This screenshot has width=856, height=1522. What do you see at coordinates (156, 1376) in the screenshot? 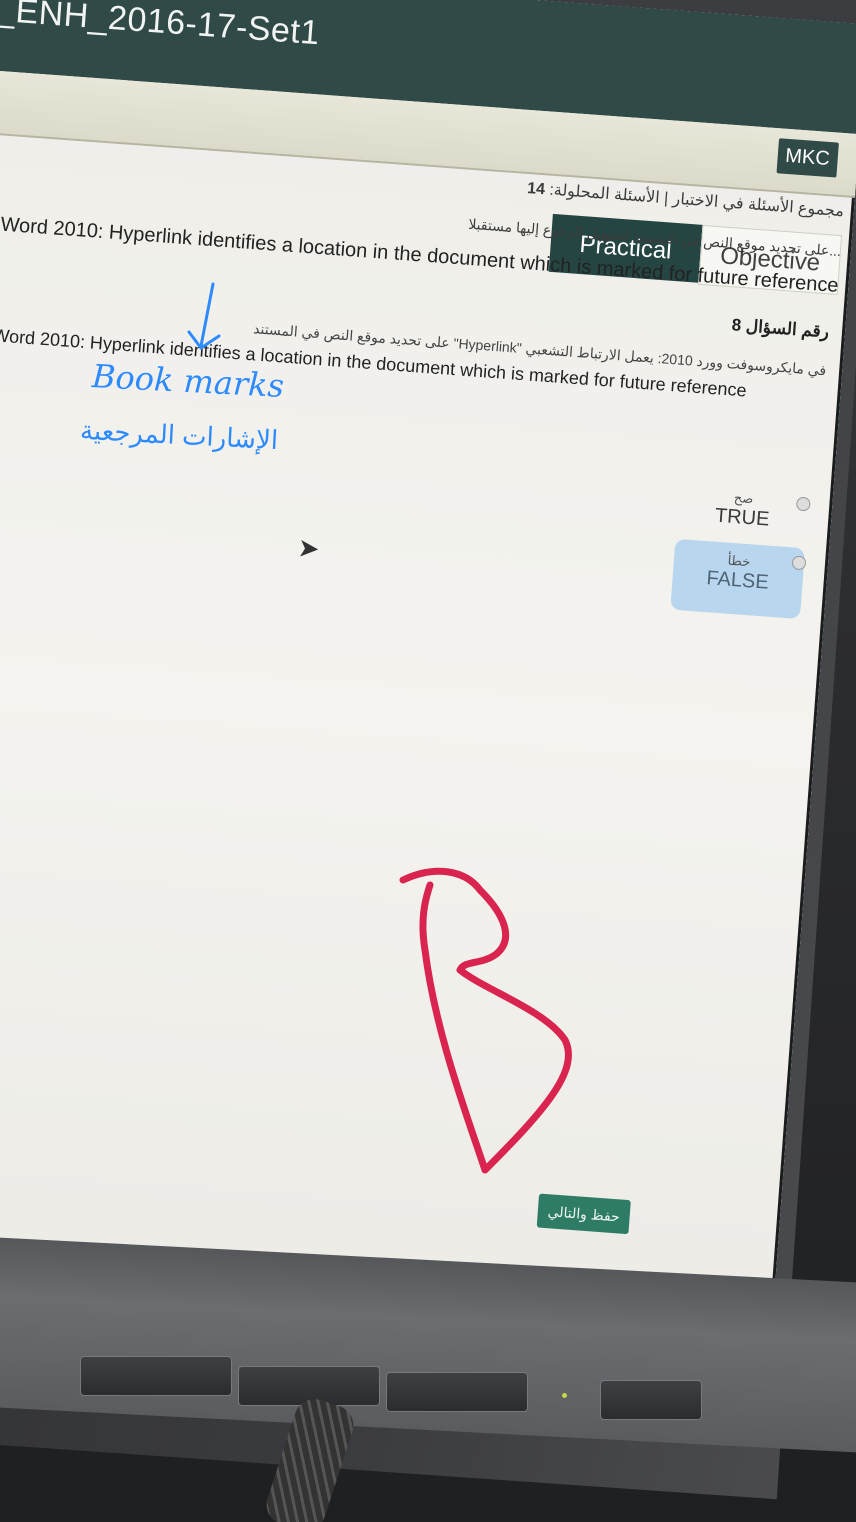
I see `monitor-button-menu` at bounding box center [156, 1376].